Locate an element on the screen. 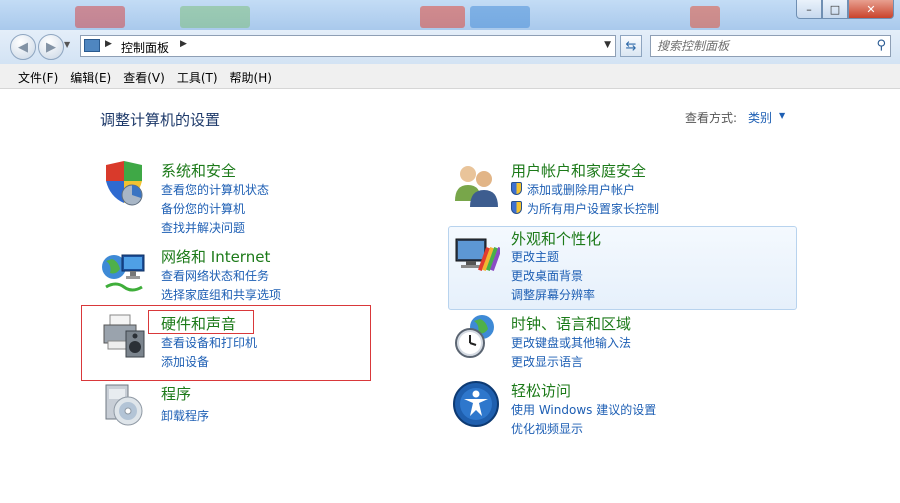 This screenshot has width=900, height=503. back-arrow-icon: ◀ is located at coordinates (23, 47).